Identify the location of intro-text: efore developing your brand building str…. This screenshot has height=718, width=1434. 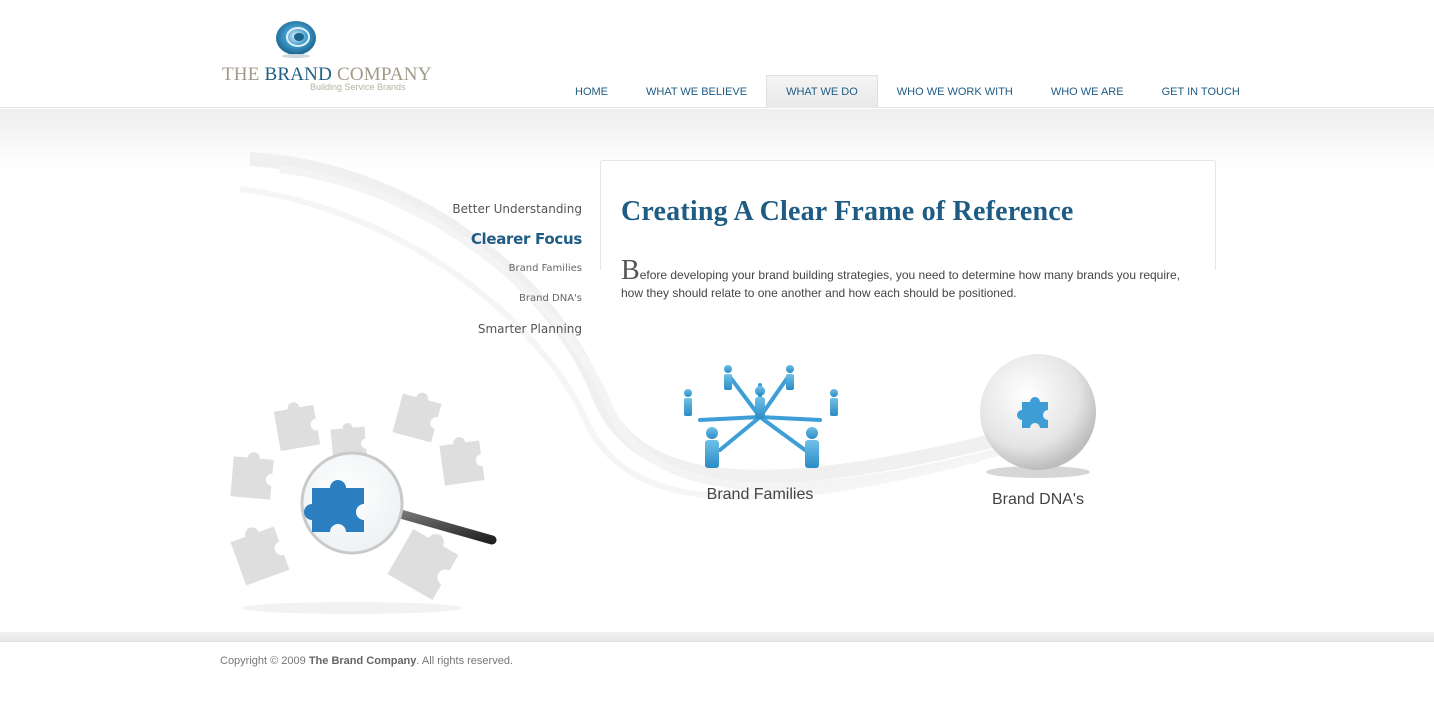
(901, 284).